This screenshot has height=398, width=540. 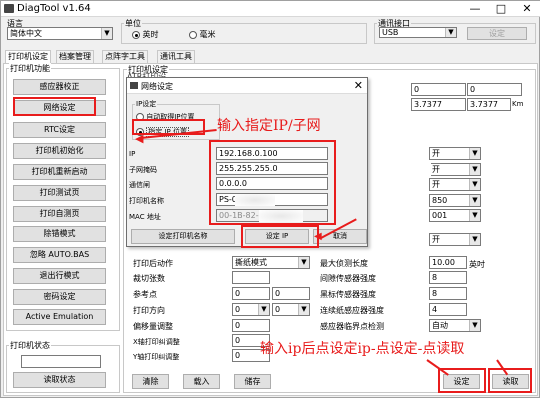 What do you see at coordinates (455, 184) in the screenshot?
I see `right-combo-3: 开 ▼` at bounding box center [455, 184].